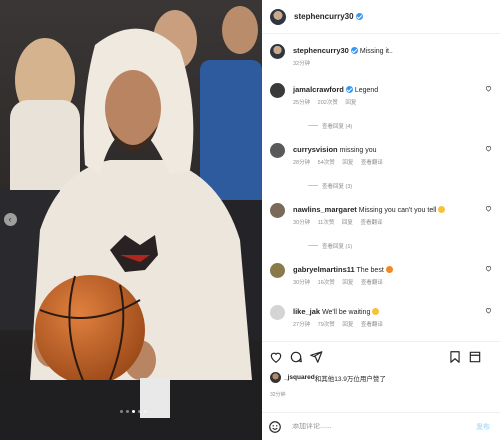 Image resolution: width=500 pixels, height=440 pixels. Describe the element at coordinates (316, 357) in the screenshot. I see `share-icon` at that location.